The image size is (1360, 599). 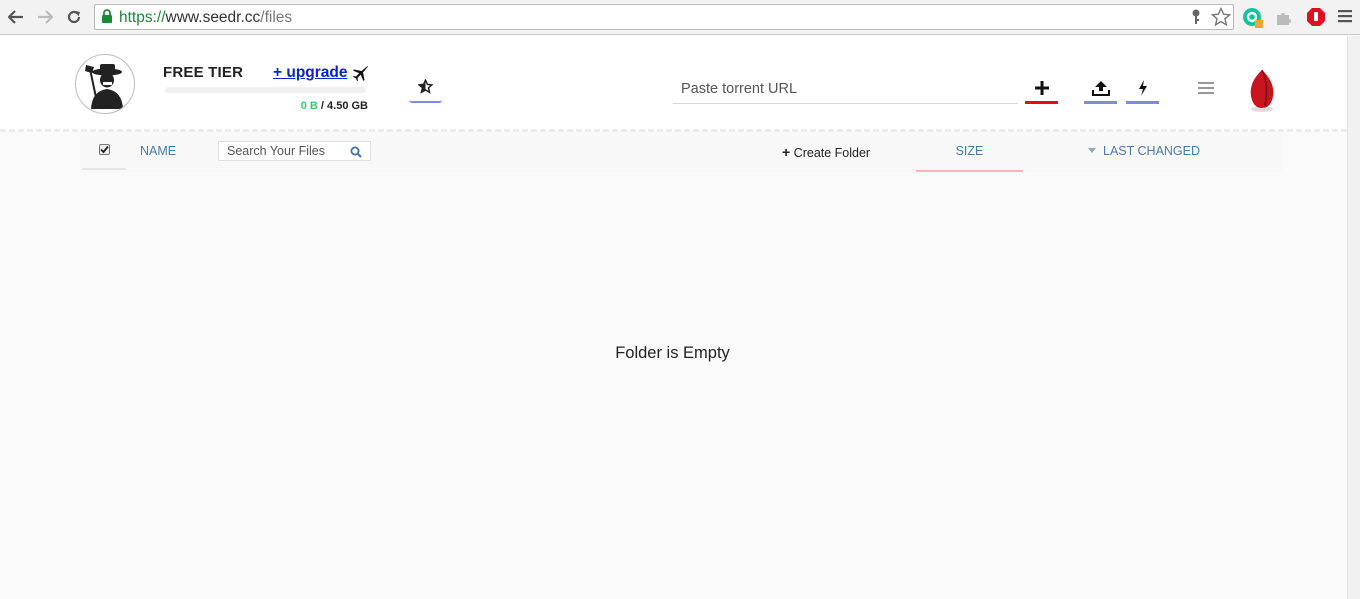 What do you see at coordinates (681, 153) in the screenshot?
I see `files-toolbar: NAME + Create Folder SIZE LAST CHANGED` at bounding box center [681, 153].